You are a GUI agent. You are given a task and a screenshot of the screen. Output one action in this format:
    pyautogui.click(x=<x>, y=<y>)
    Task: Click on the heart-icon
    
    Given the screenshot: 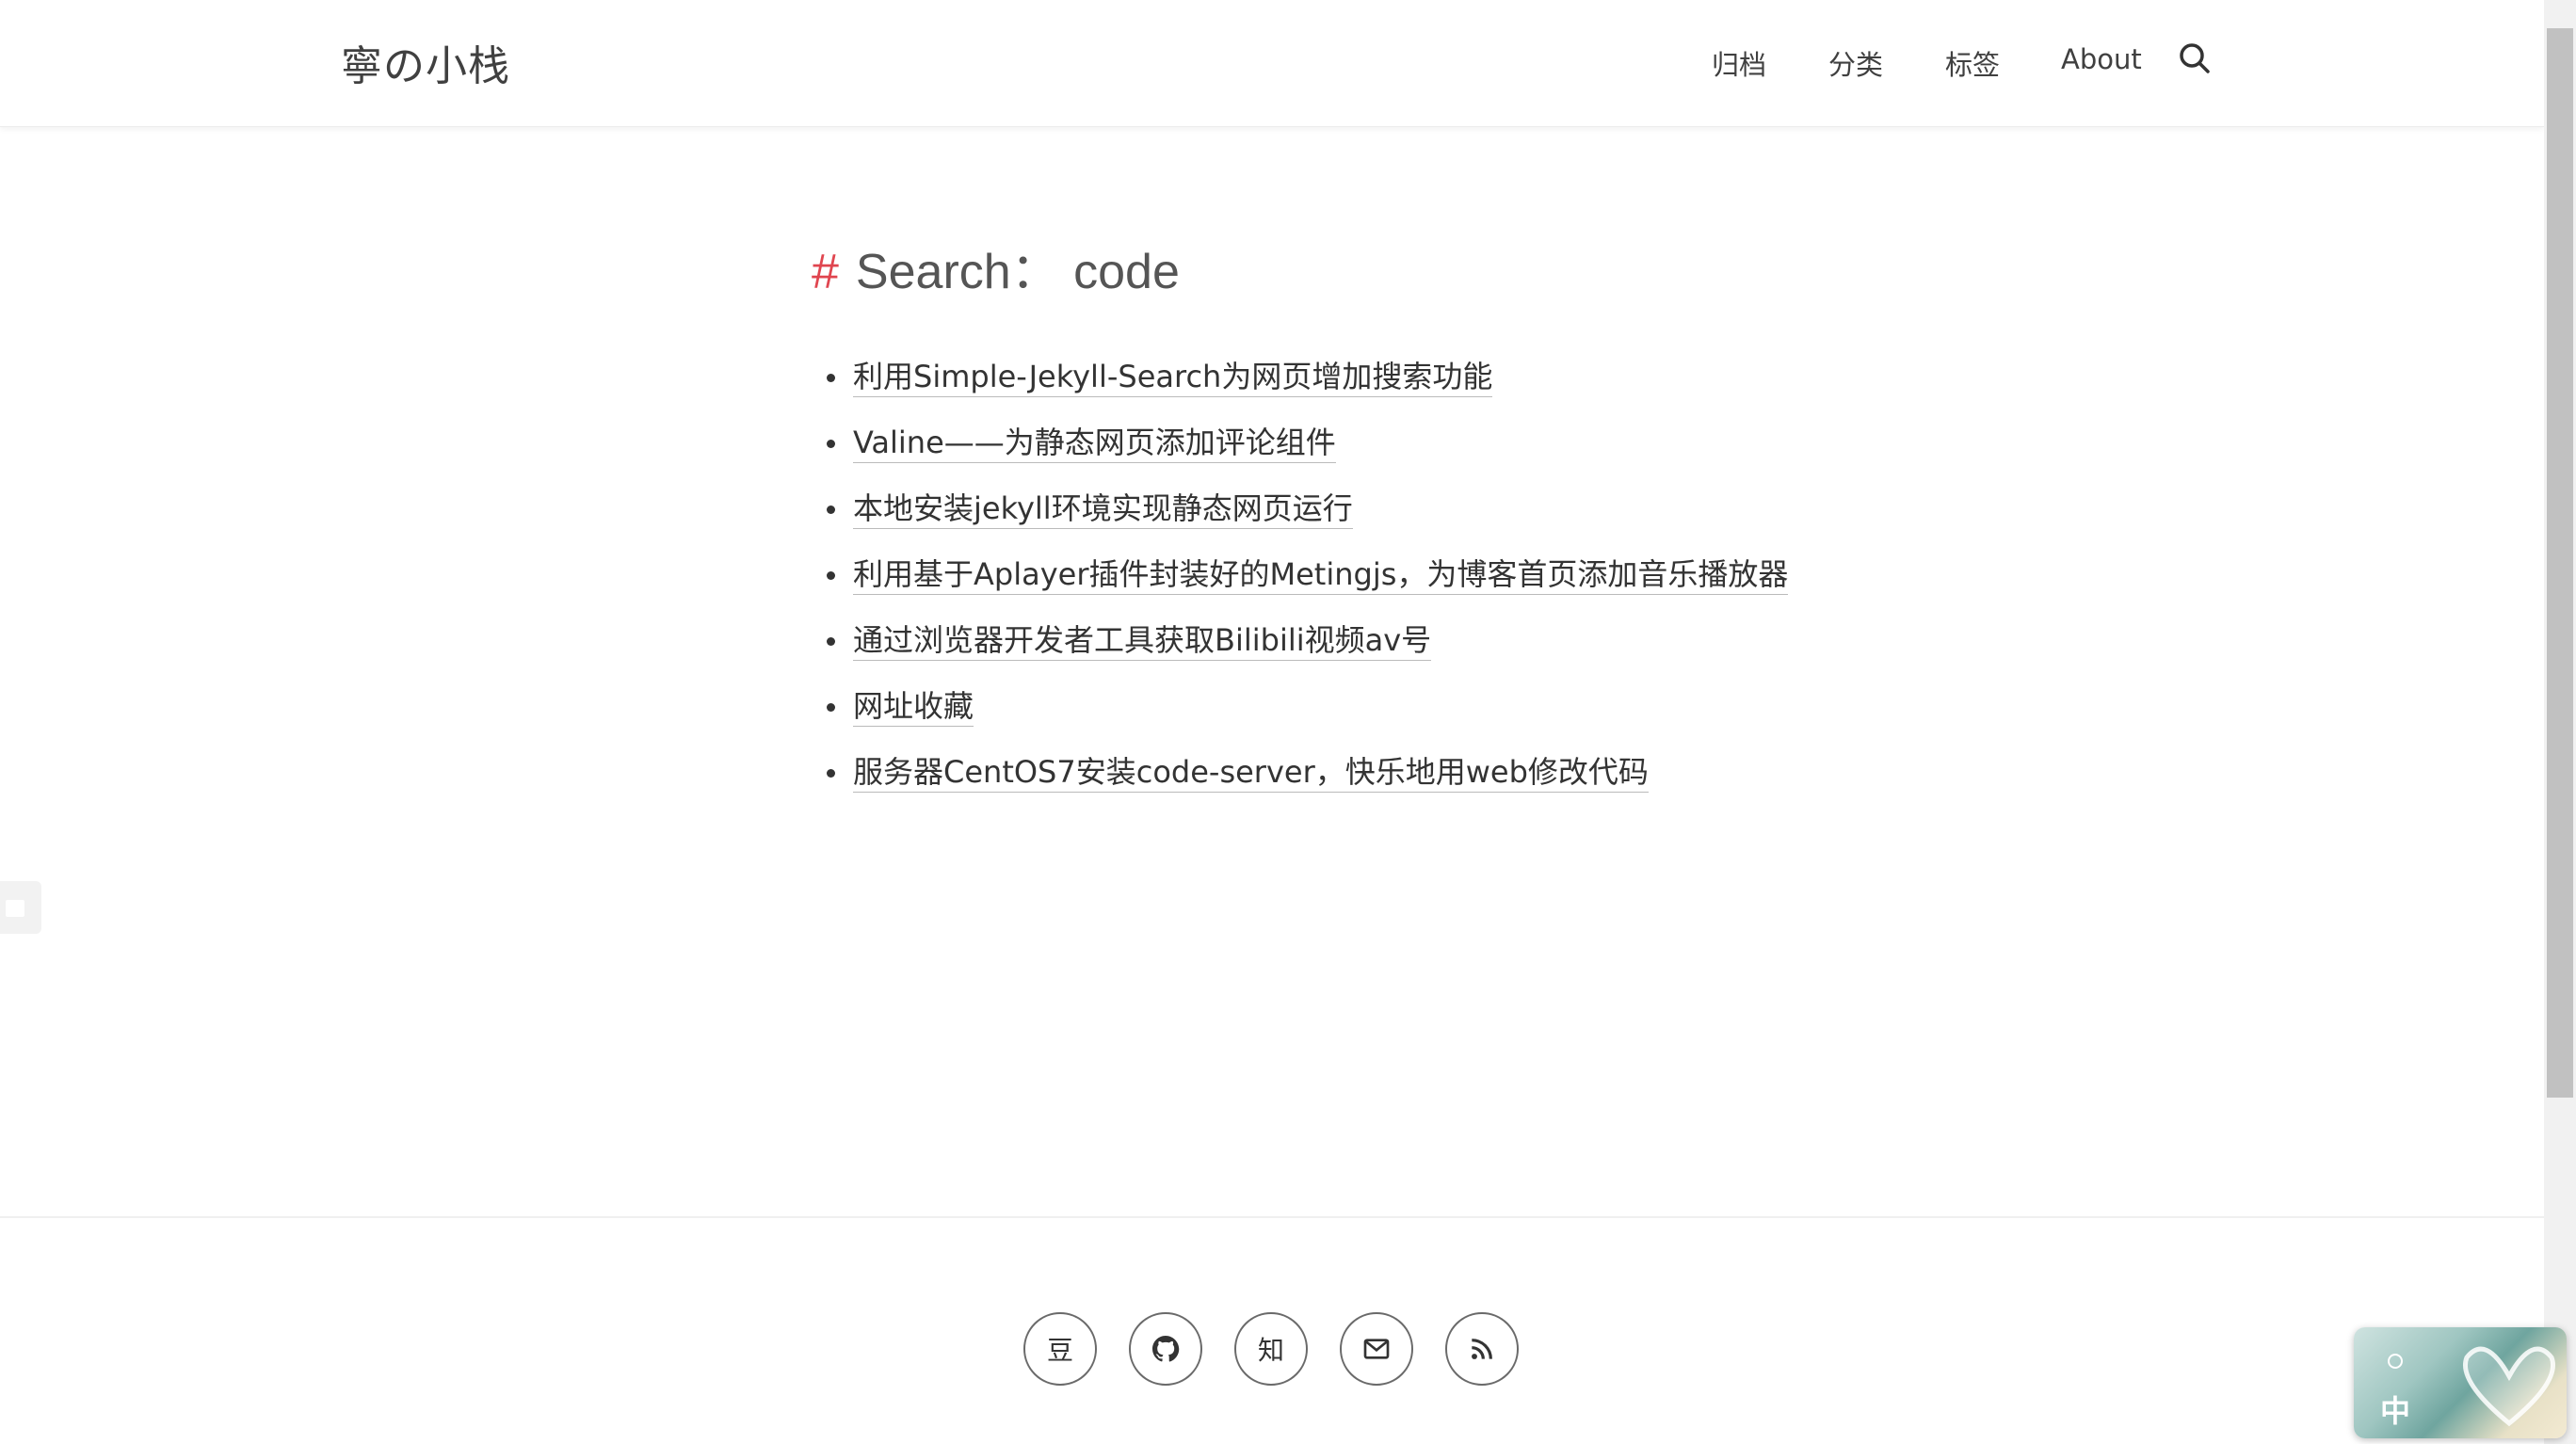 What is the action you would take?
    pyautogui.click(x=2509, y=1386)
    